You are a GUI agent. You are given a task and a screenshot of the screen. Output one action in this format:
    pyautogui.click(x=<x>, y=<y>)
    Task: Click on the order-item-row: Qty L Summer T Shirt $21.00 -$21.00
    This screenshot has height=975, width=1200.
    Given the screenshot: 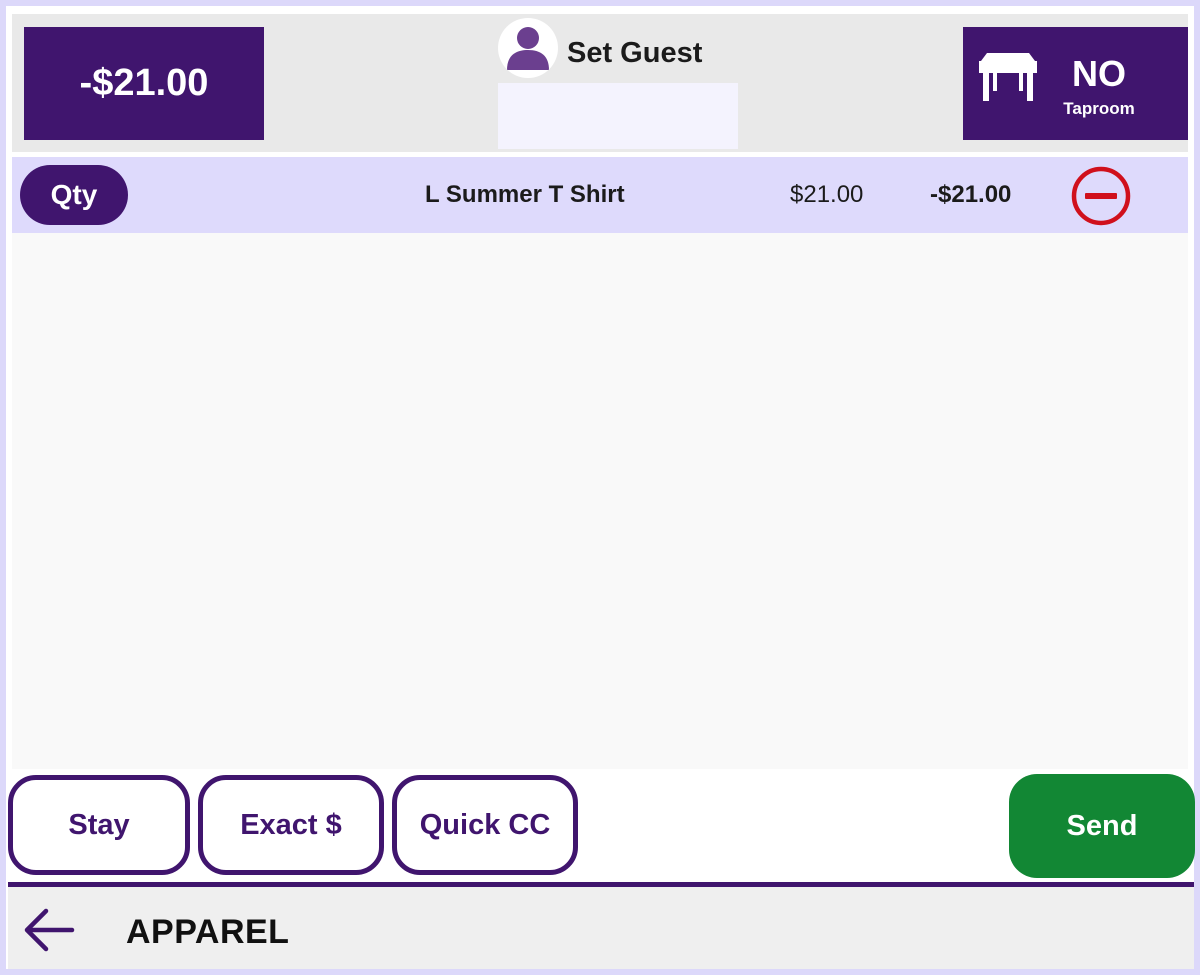 What is the action you would take?
    pyautogui.click(x=600, y=195)
    